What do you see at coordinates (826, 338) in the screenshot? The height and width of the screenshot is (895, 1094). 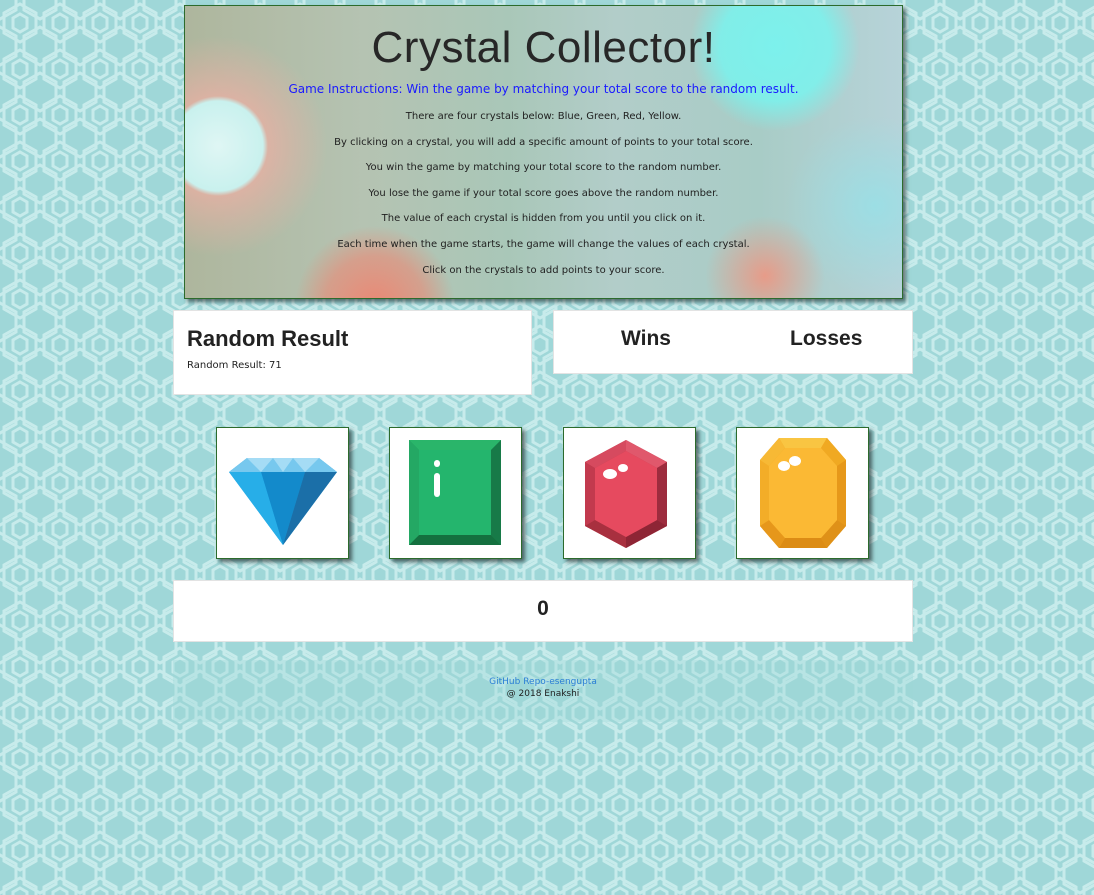 I see `losses-label: Losses` at bounding box center [826, 338].